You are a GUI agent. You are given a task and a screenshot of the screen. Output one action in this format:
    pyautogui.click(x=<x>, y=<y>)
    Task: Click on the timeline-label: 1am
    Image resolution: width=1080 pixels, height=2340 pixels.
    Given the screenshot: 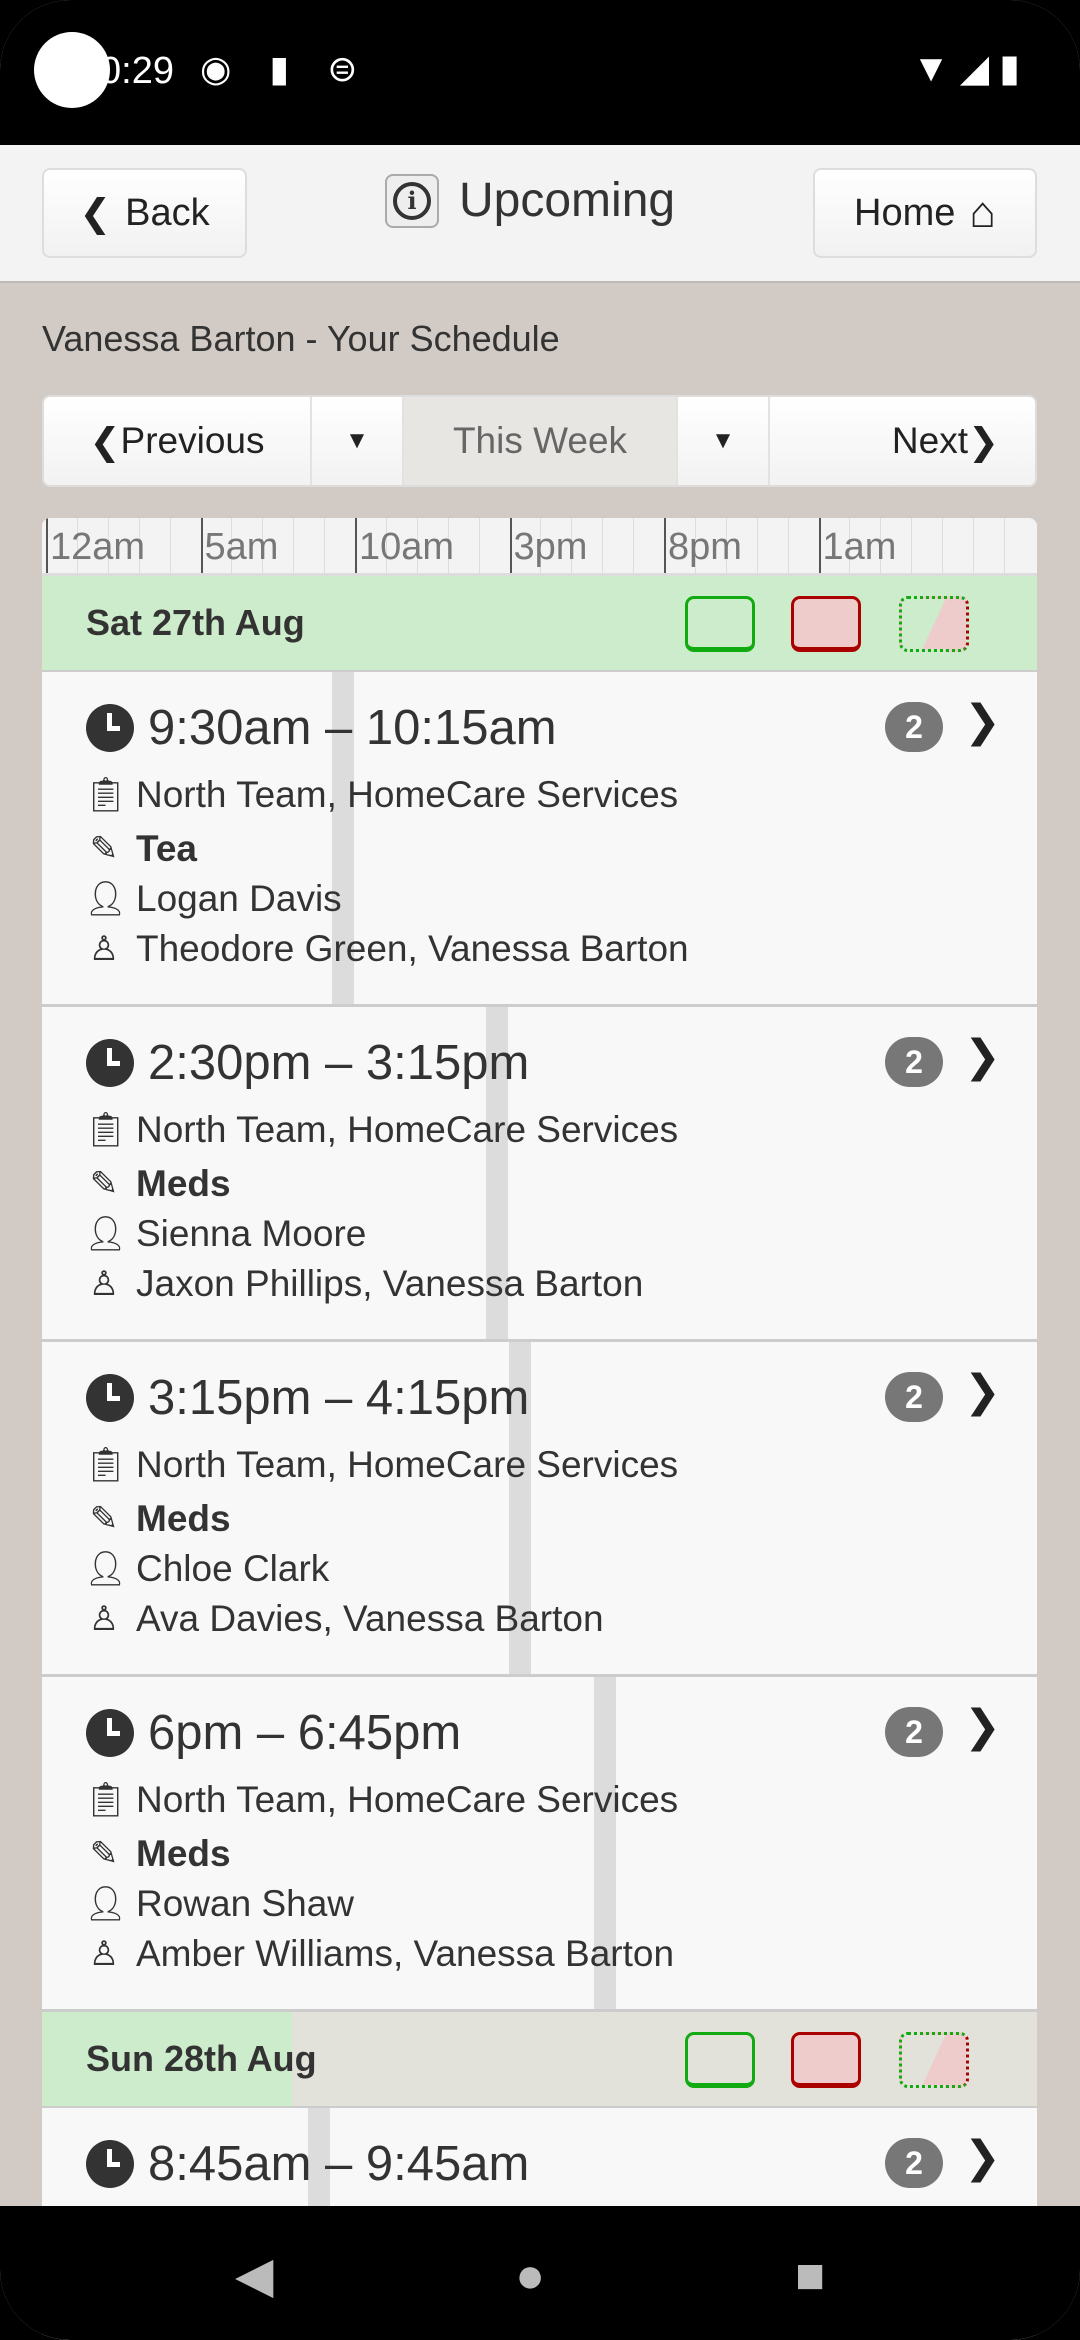 What is the action you would take?
    pyautogui.click(x=857, y=545)
    